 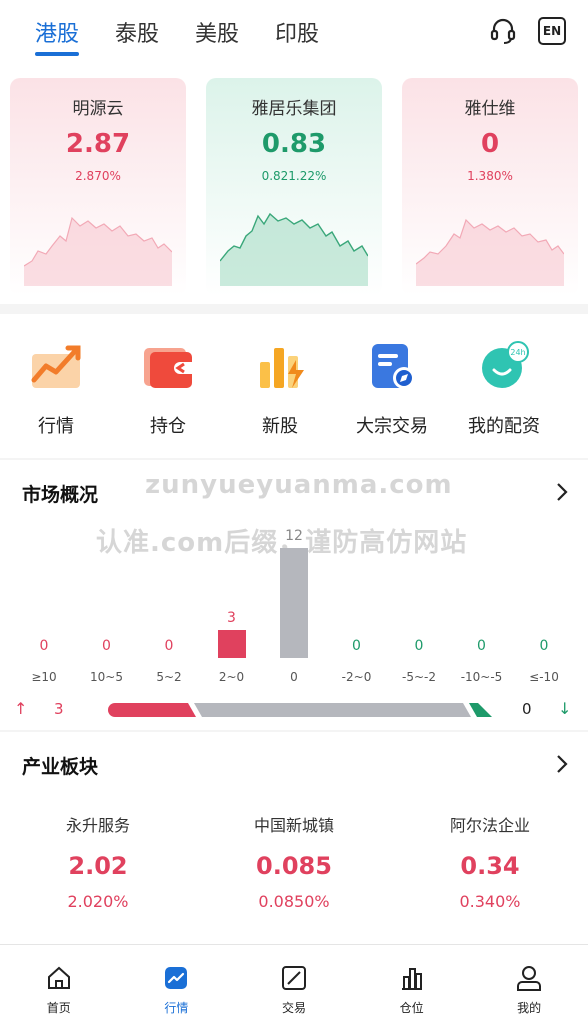 I want to click on up-count: 3, so click(x=59, y=709).